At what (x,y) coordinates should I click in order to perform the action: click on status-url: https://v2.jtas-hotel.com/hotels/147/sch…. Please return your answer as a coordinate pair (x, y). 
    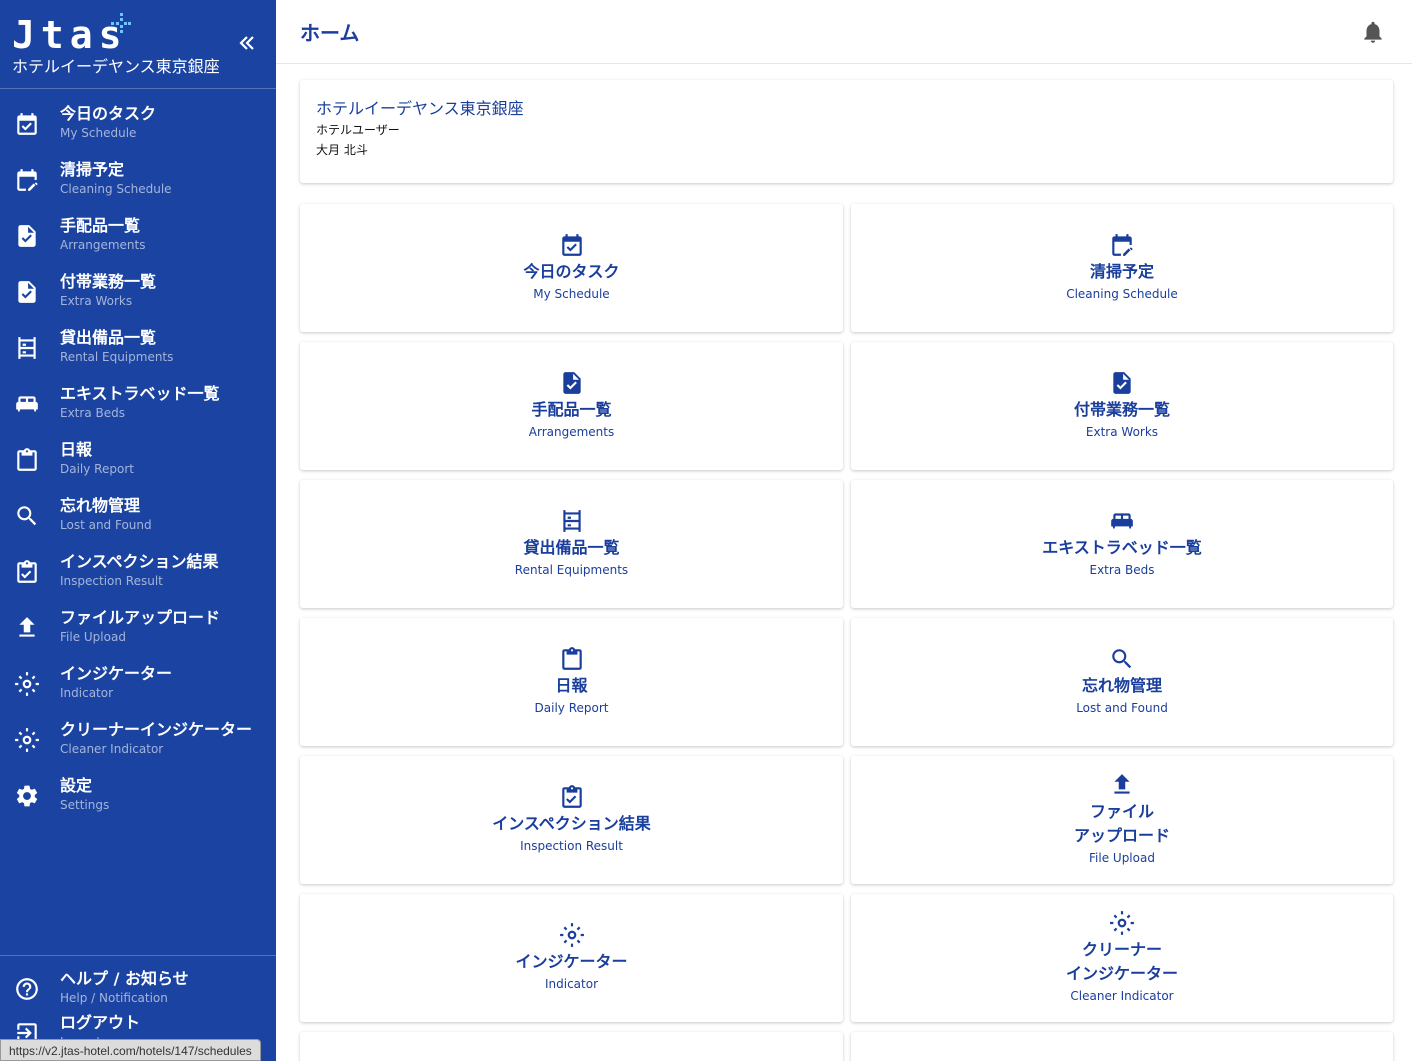
    Looking at the image, I should click on (130, 1050).